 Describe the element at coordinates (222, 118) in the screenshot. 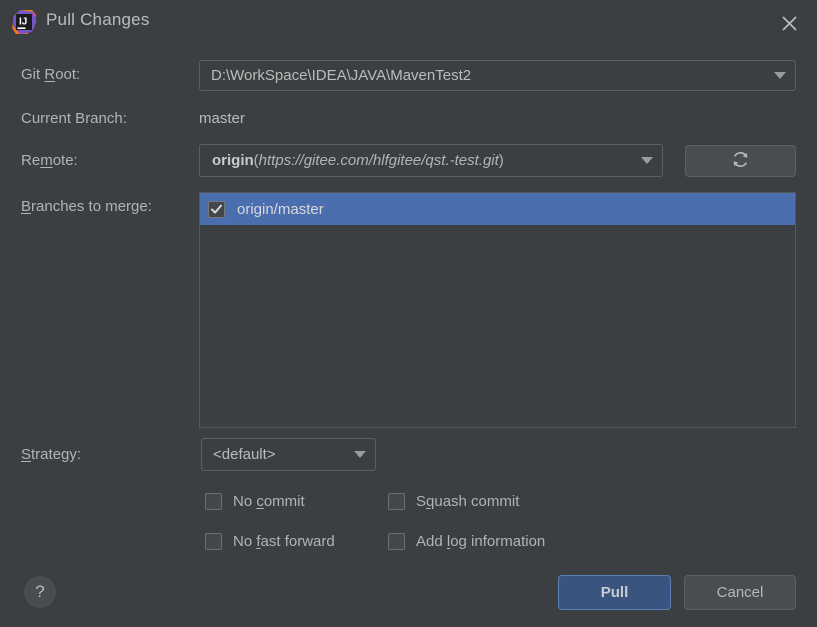

I see `current-branch-value: master` at that location.